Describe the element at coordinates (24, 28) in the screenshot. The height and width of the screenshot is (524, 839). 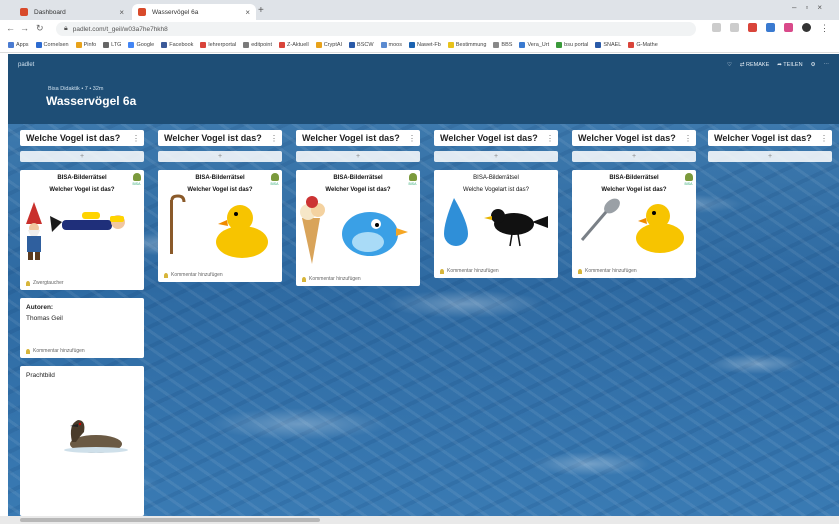
I see `forward-icon: →` at that location.